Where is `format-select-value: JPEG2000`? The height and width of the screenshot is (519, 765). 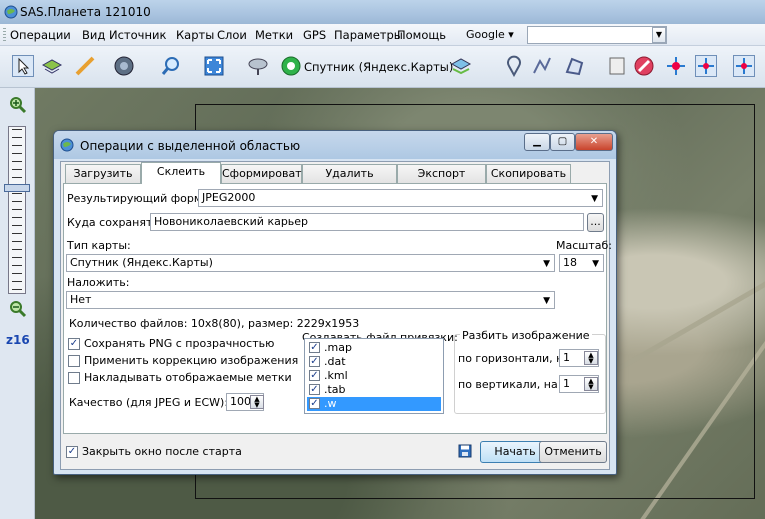 format-select-value: JPEG2000 is located at coordinates (229, 197).